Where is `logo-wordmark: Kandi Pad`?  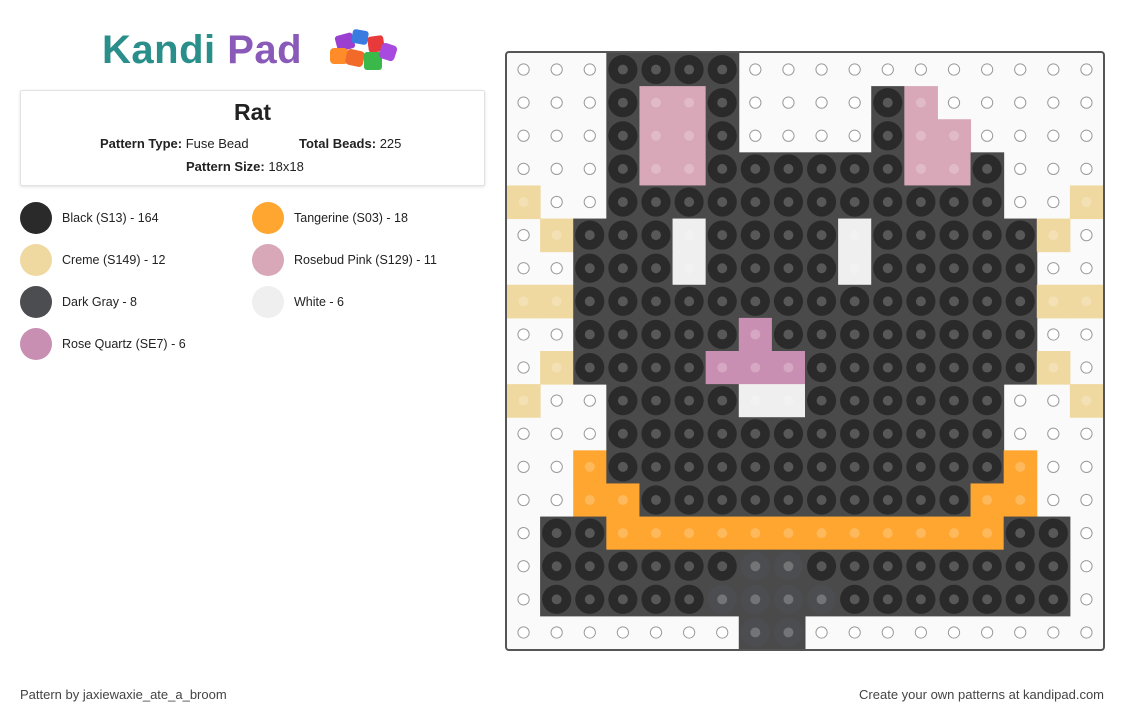 logo-wordmark: Kandi Pad is located at coordinates (202, 50).